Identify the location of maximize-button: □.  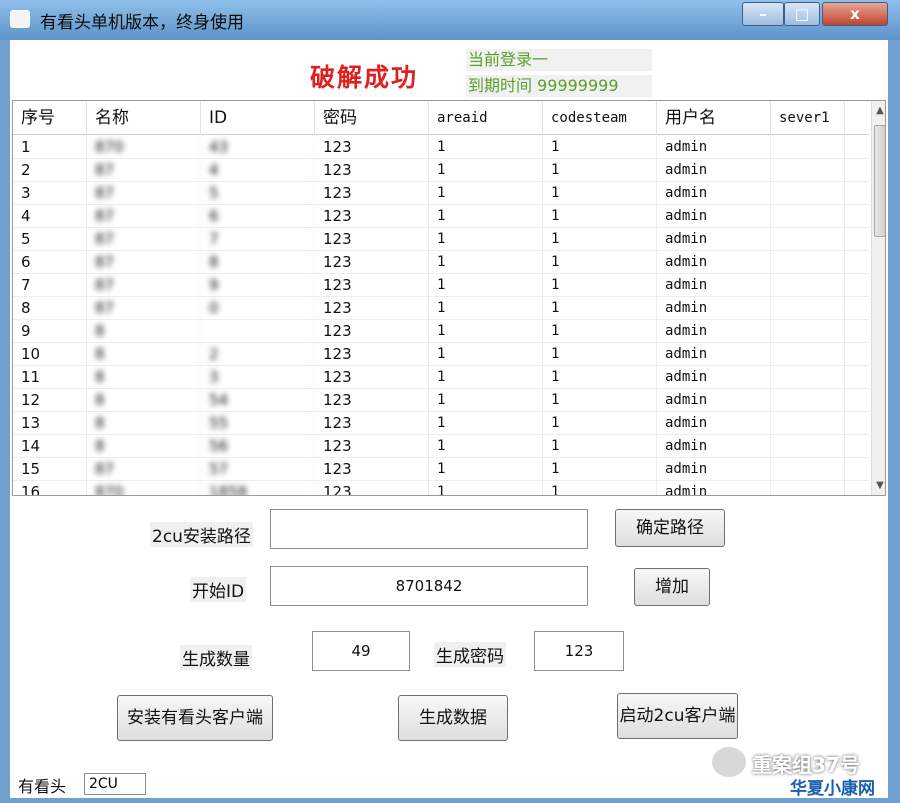
(802, 14).